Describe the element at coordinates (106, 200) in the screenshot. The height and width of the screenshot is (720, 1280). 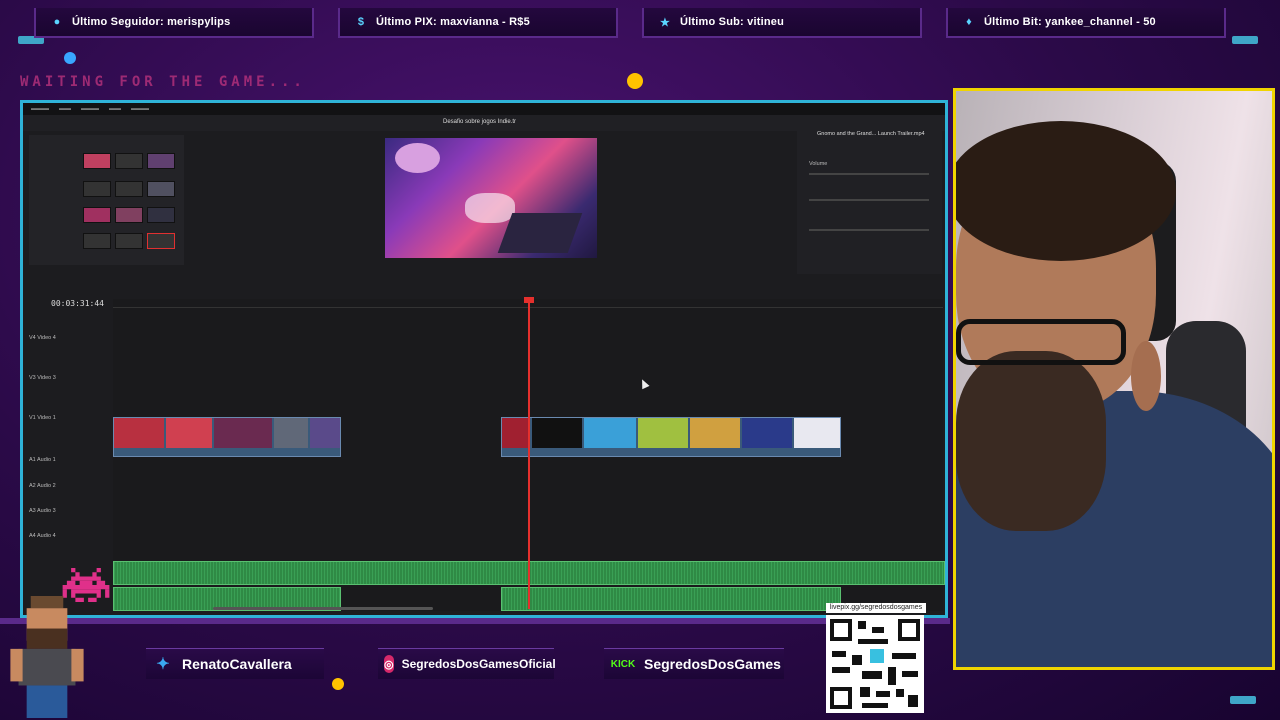
I see `media-pool-panel` at that location.